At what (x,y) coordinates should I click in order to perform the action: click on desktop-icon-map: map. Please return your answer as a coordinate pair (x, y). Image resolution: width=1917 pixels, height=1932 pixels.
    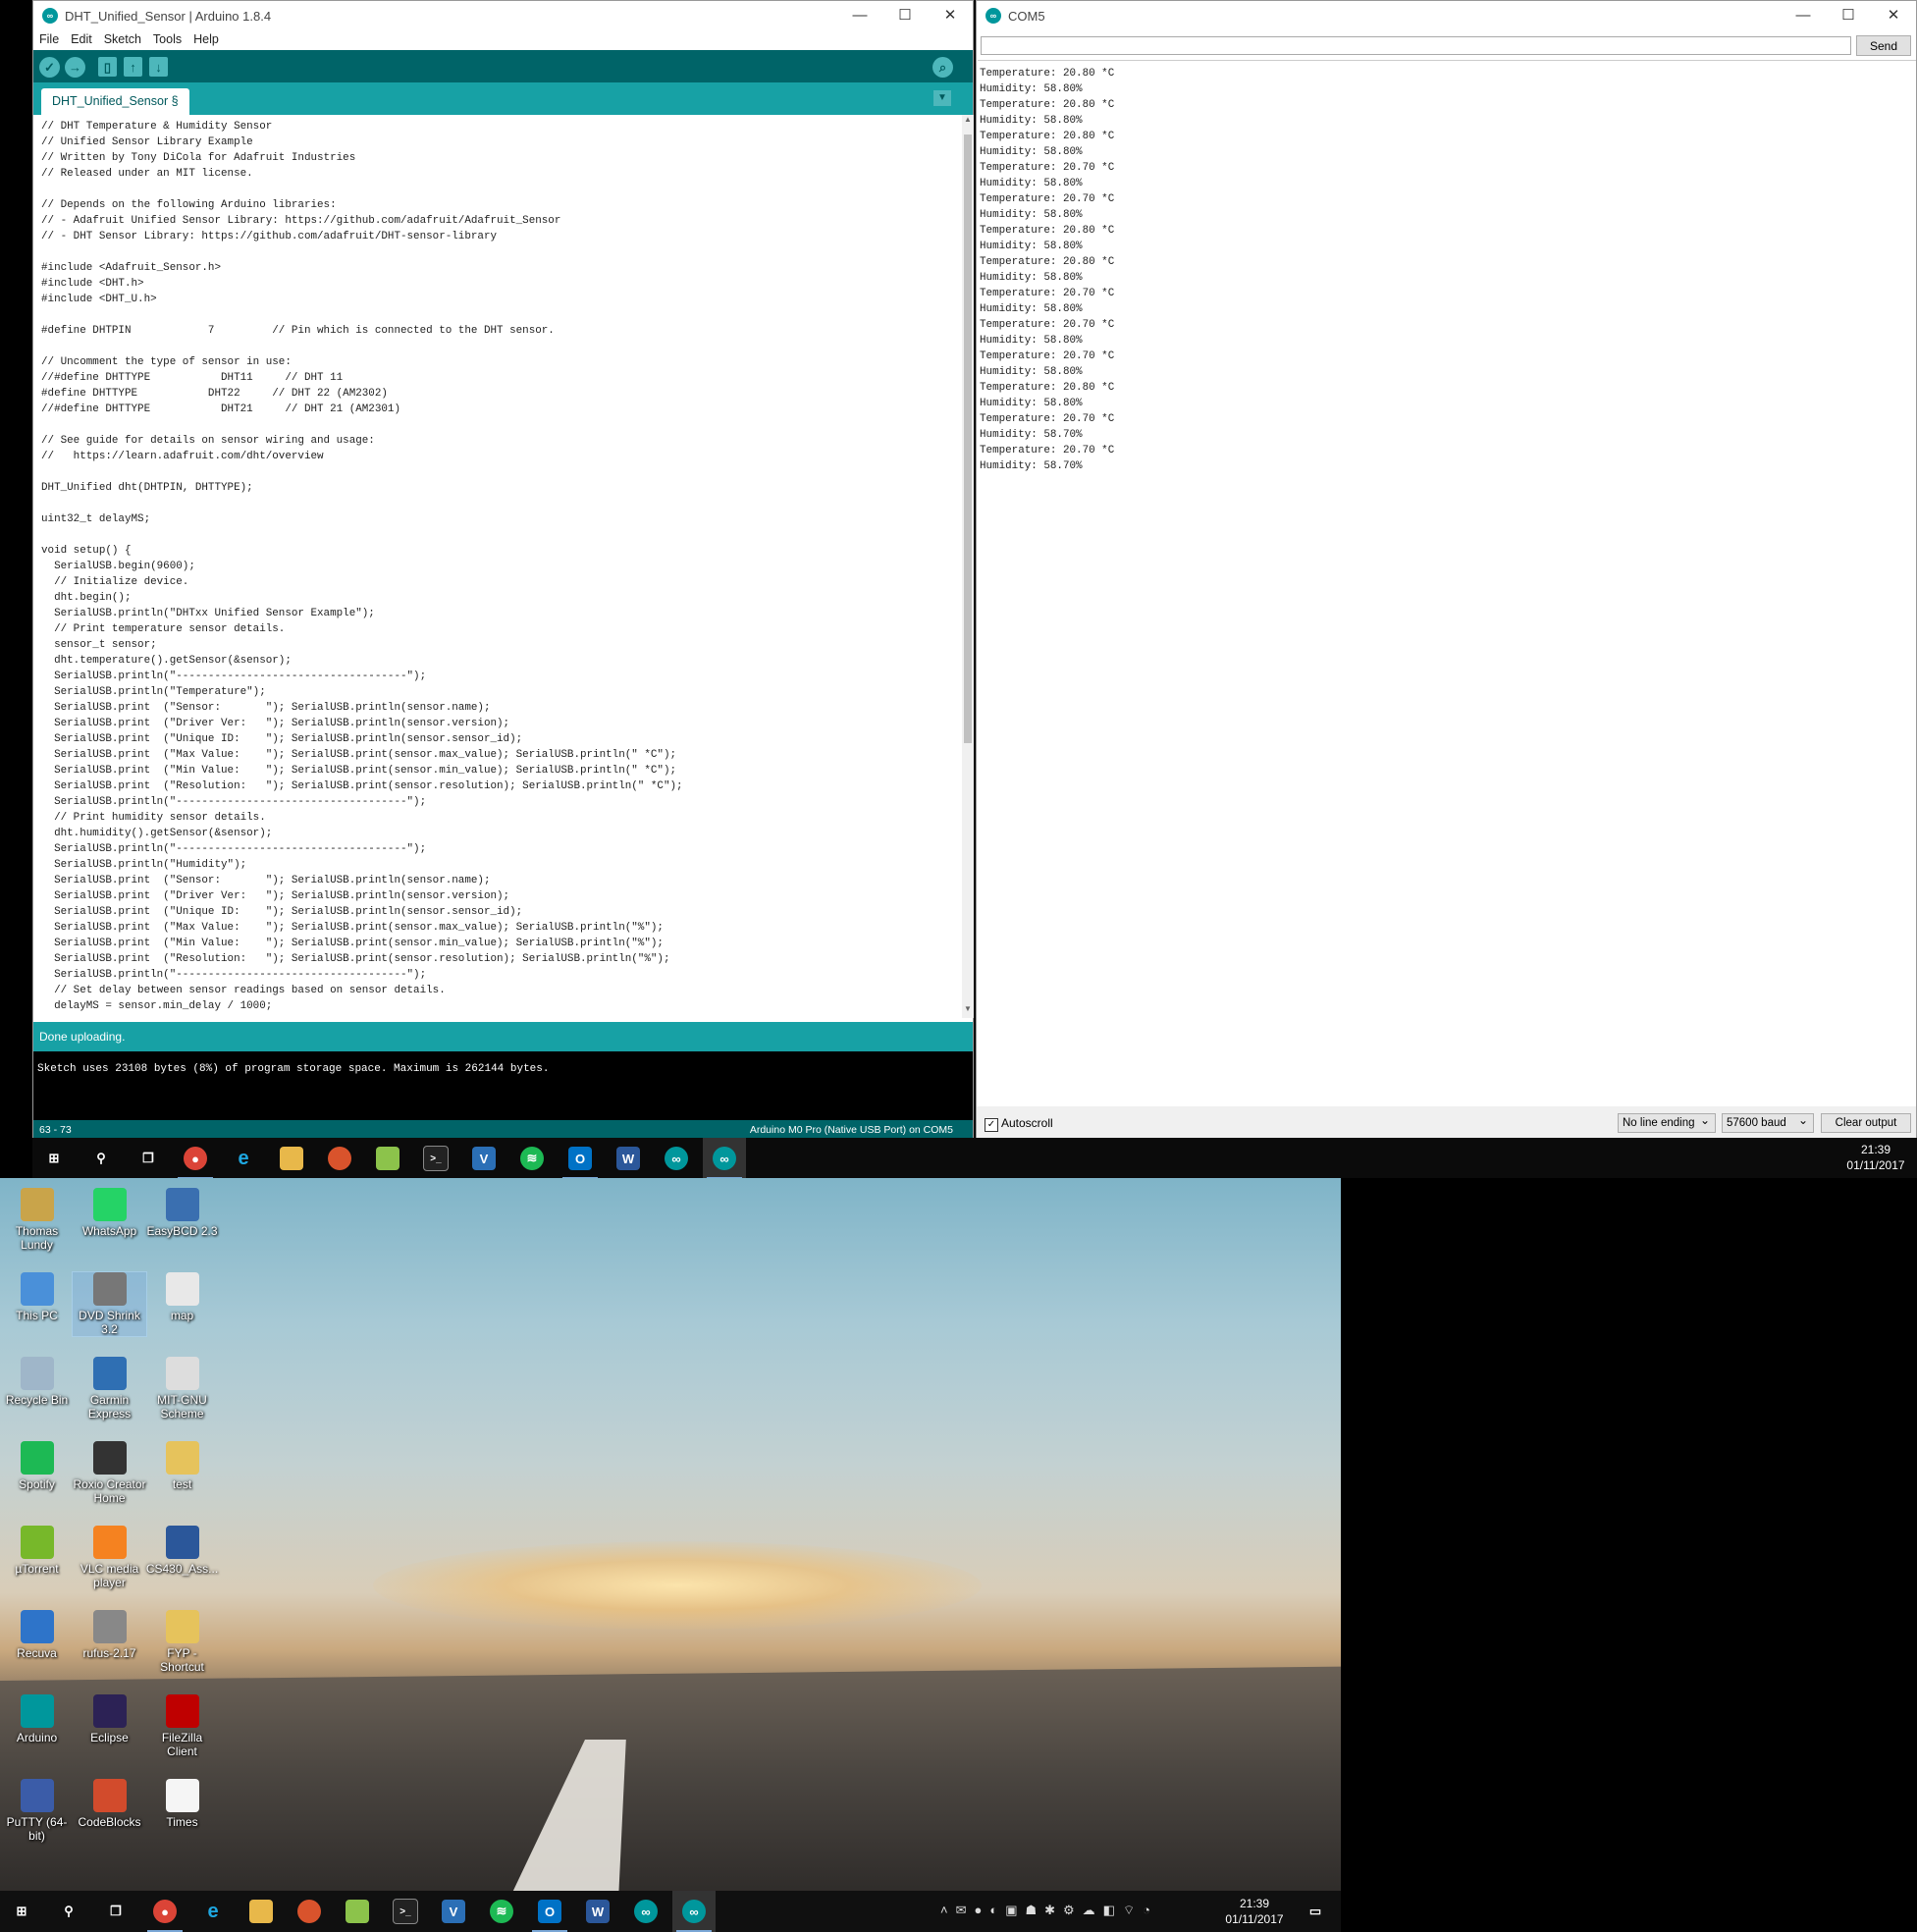
    Looking at the image, I should click on (182, 1297).